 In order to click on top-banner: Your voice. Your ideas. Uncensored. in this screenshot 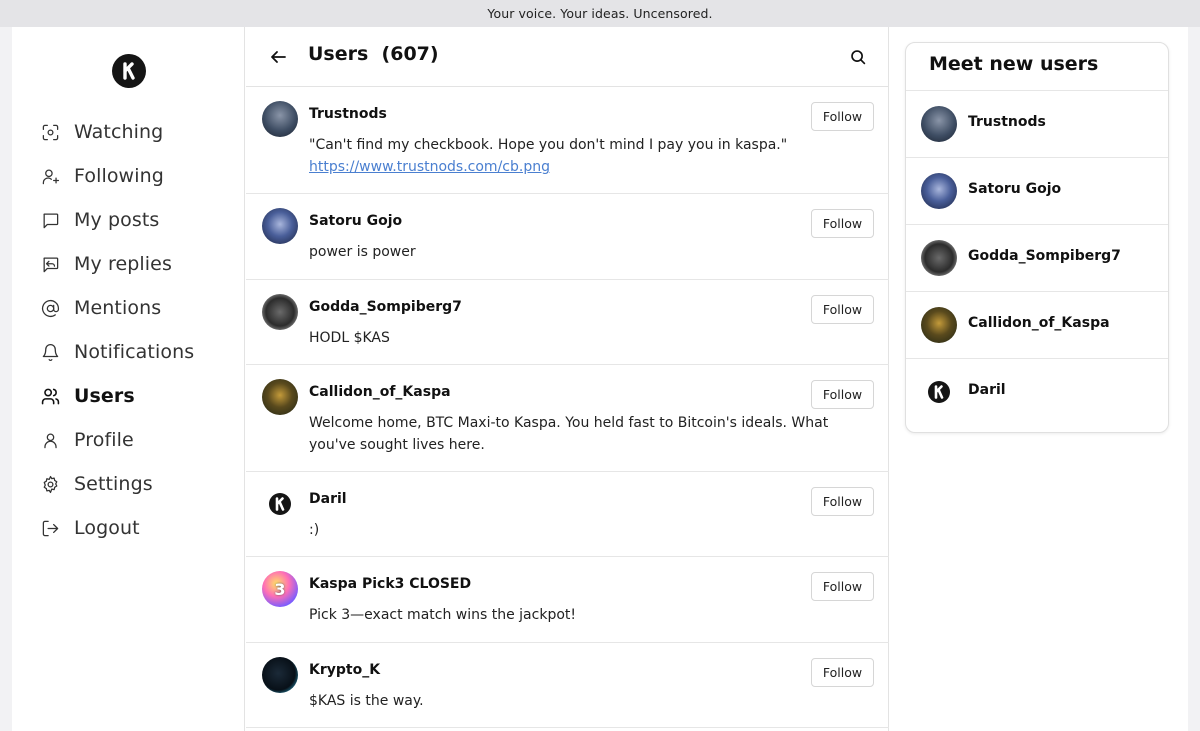, I will do `click(600, 13)`.